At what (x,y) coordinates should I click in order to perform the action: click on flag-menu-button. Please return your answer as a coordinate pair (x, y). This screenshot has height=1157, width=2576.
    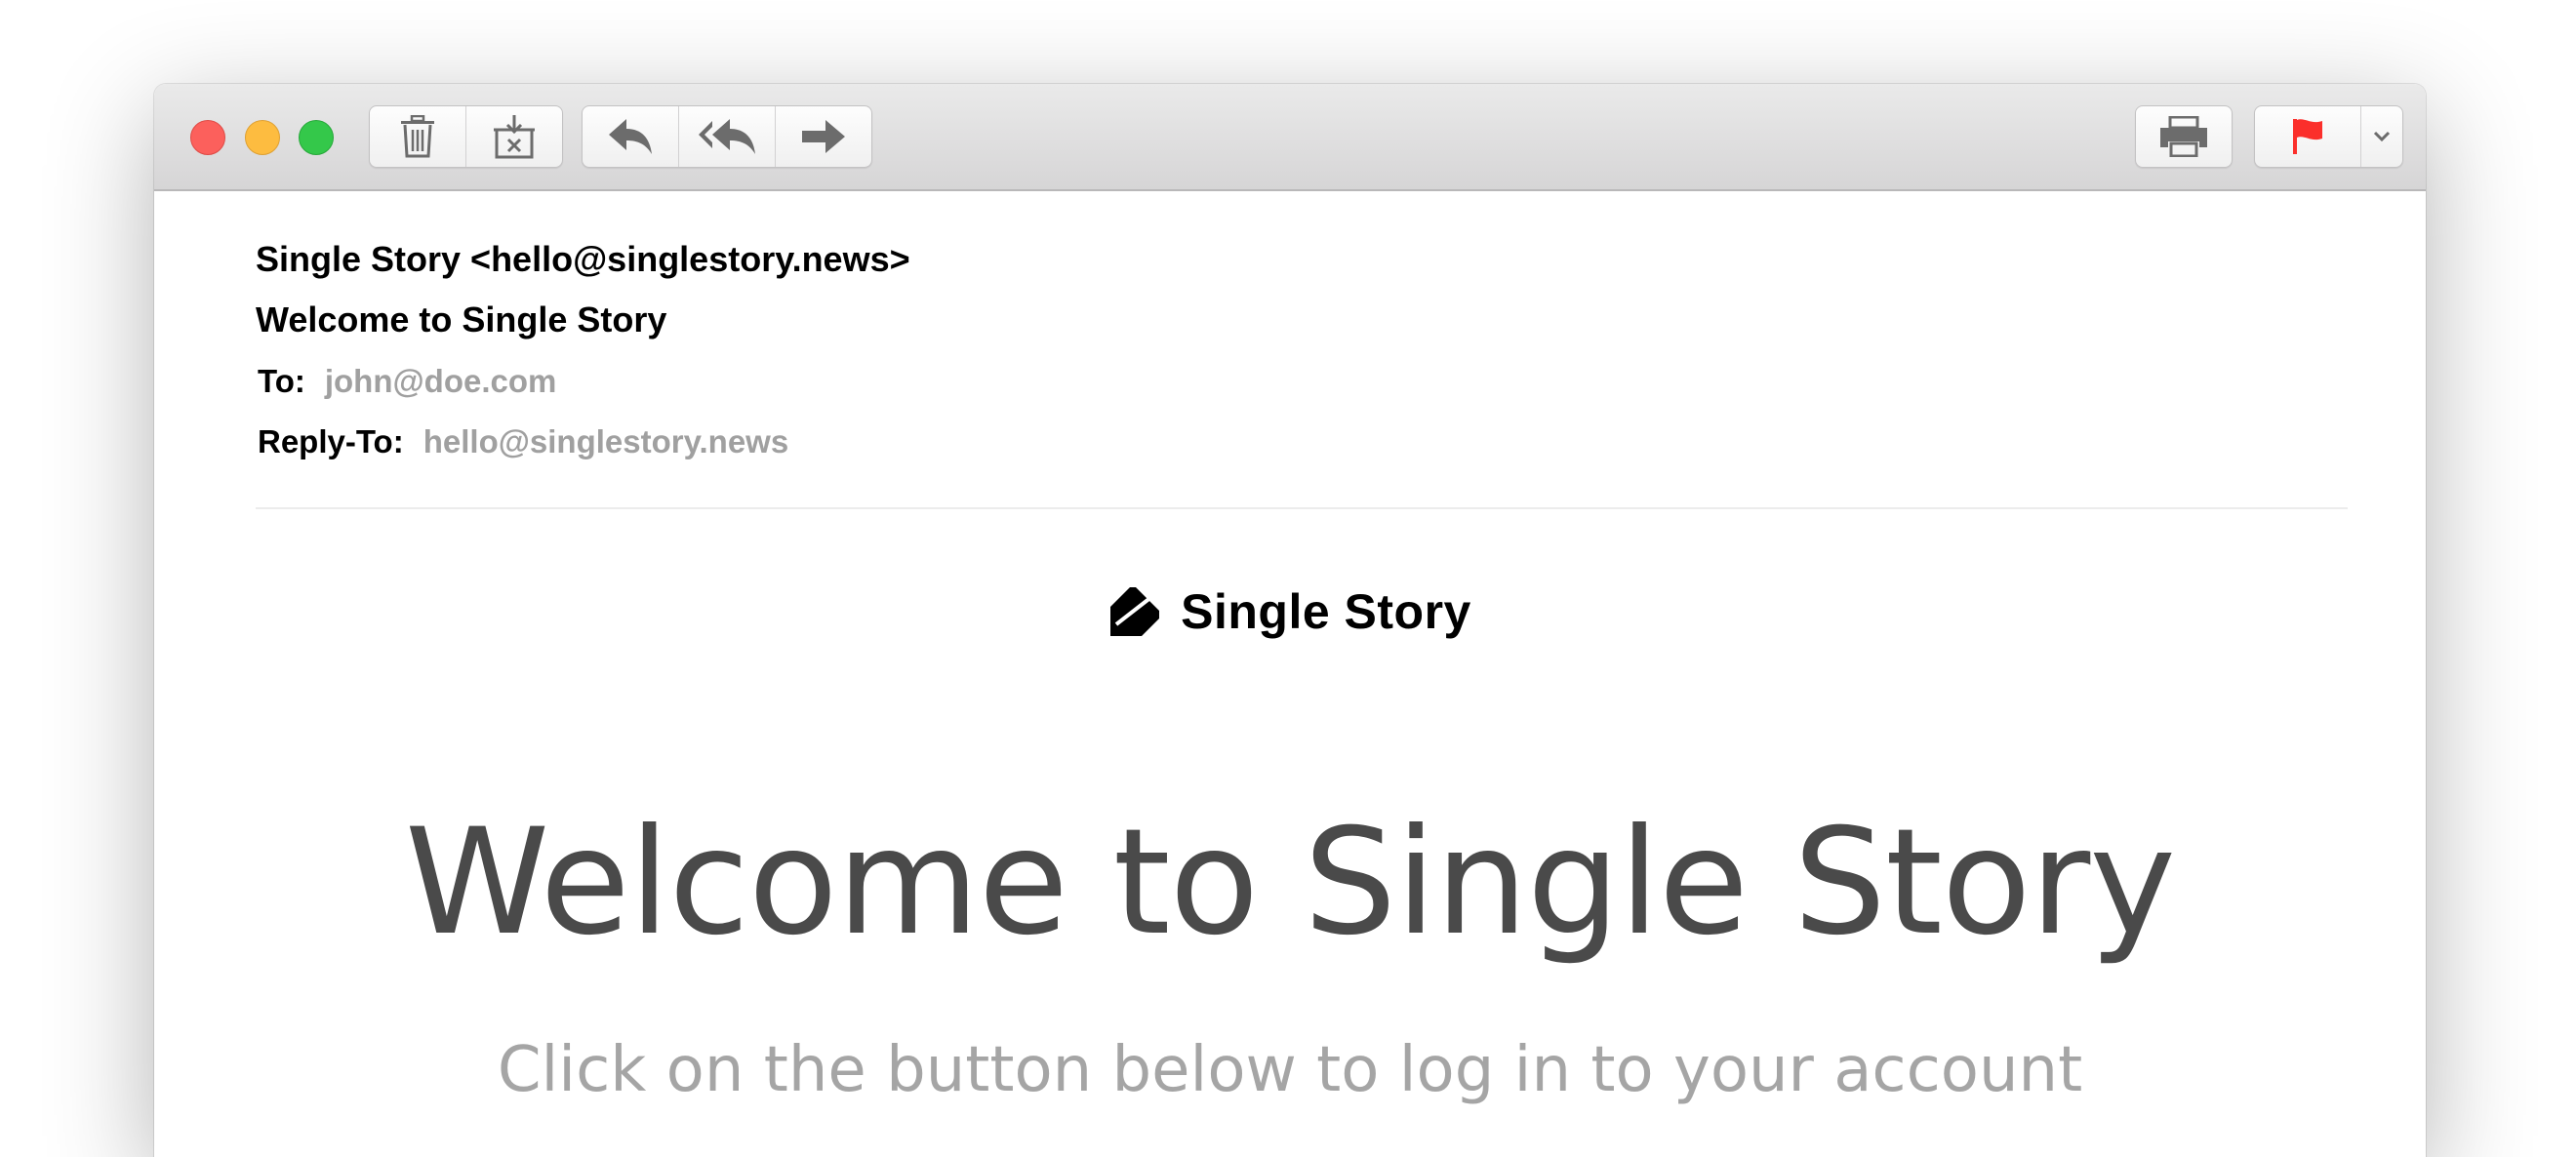
    Looking at the image, I should click on (2381, 136).